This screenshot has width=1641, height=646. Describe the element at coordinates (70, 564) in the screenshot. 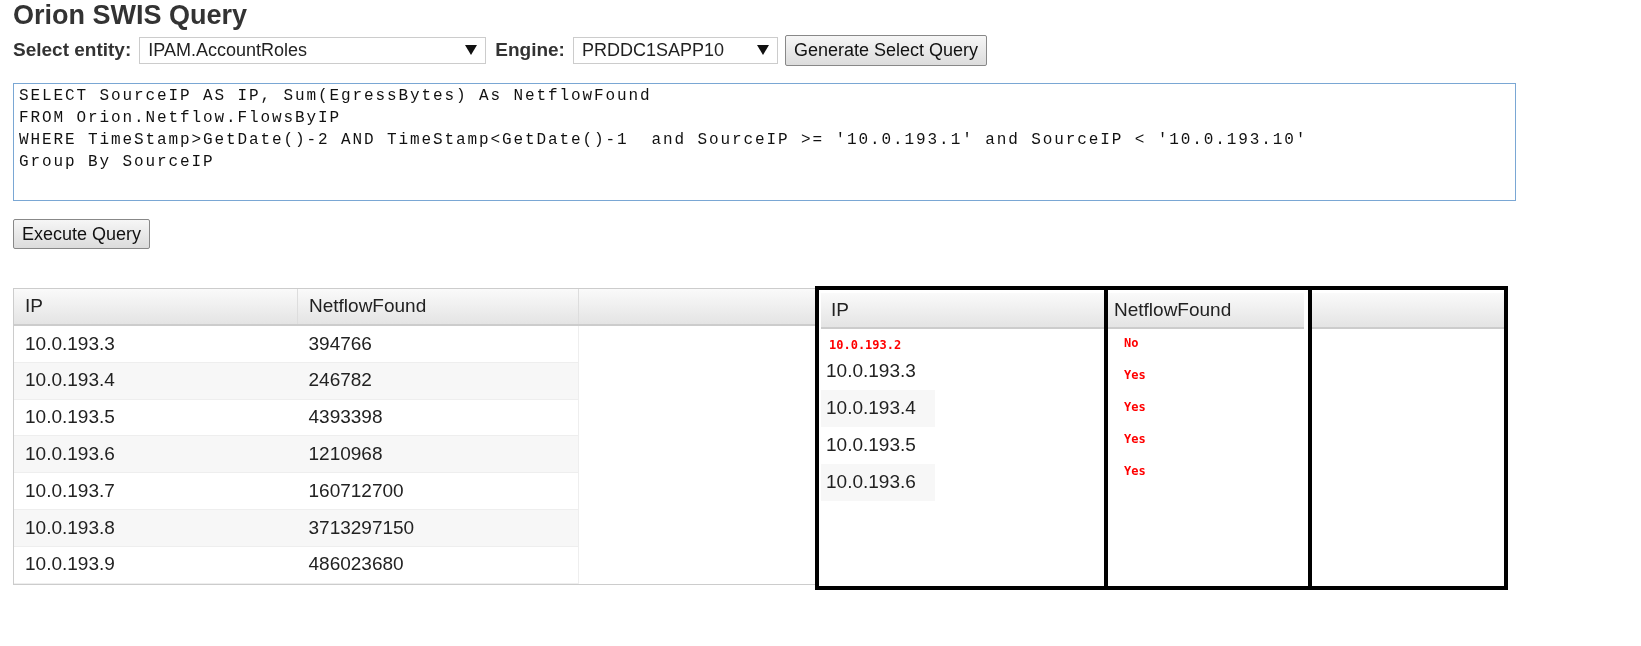

I see `table-cell-text: 10.0.193.9` at that location.